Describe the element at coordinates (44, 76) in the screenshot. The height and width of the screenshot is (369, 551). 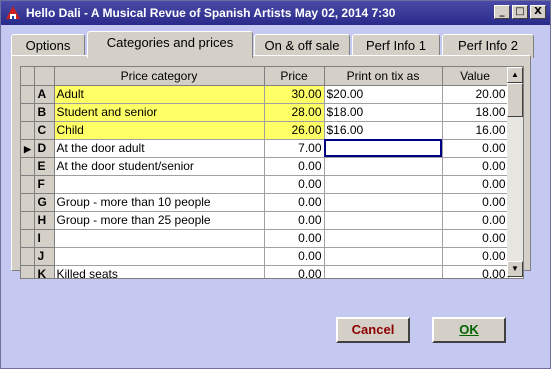
I see `grid-key-header` at that location.